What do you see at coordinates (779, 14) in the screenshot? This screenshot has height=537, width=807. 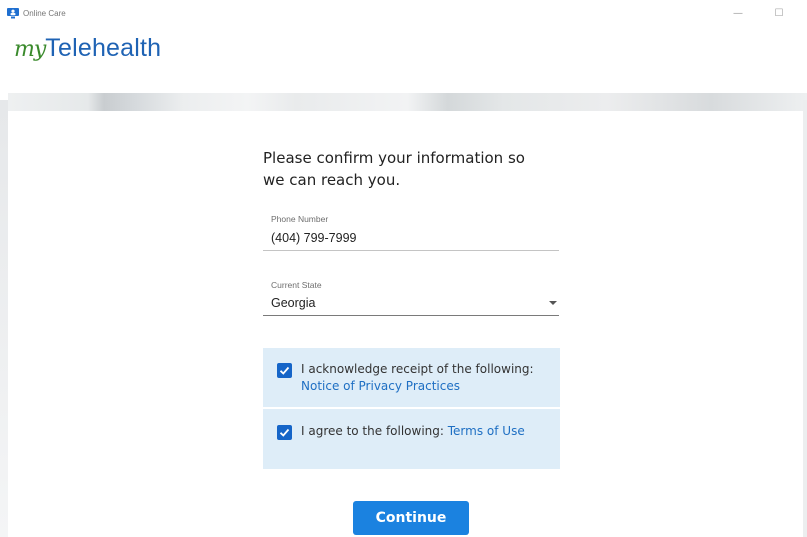 I see `maximize-button: ☐` at bounding box center [779, 14].